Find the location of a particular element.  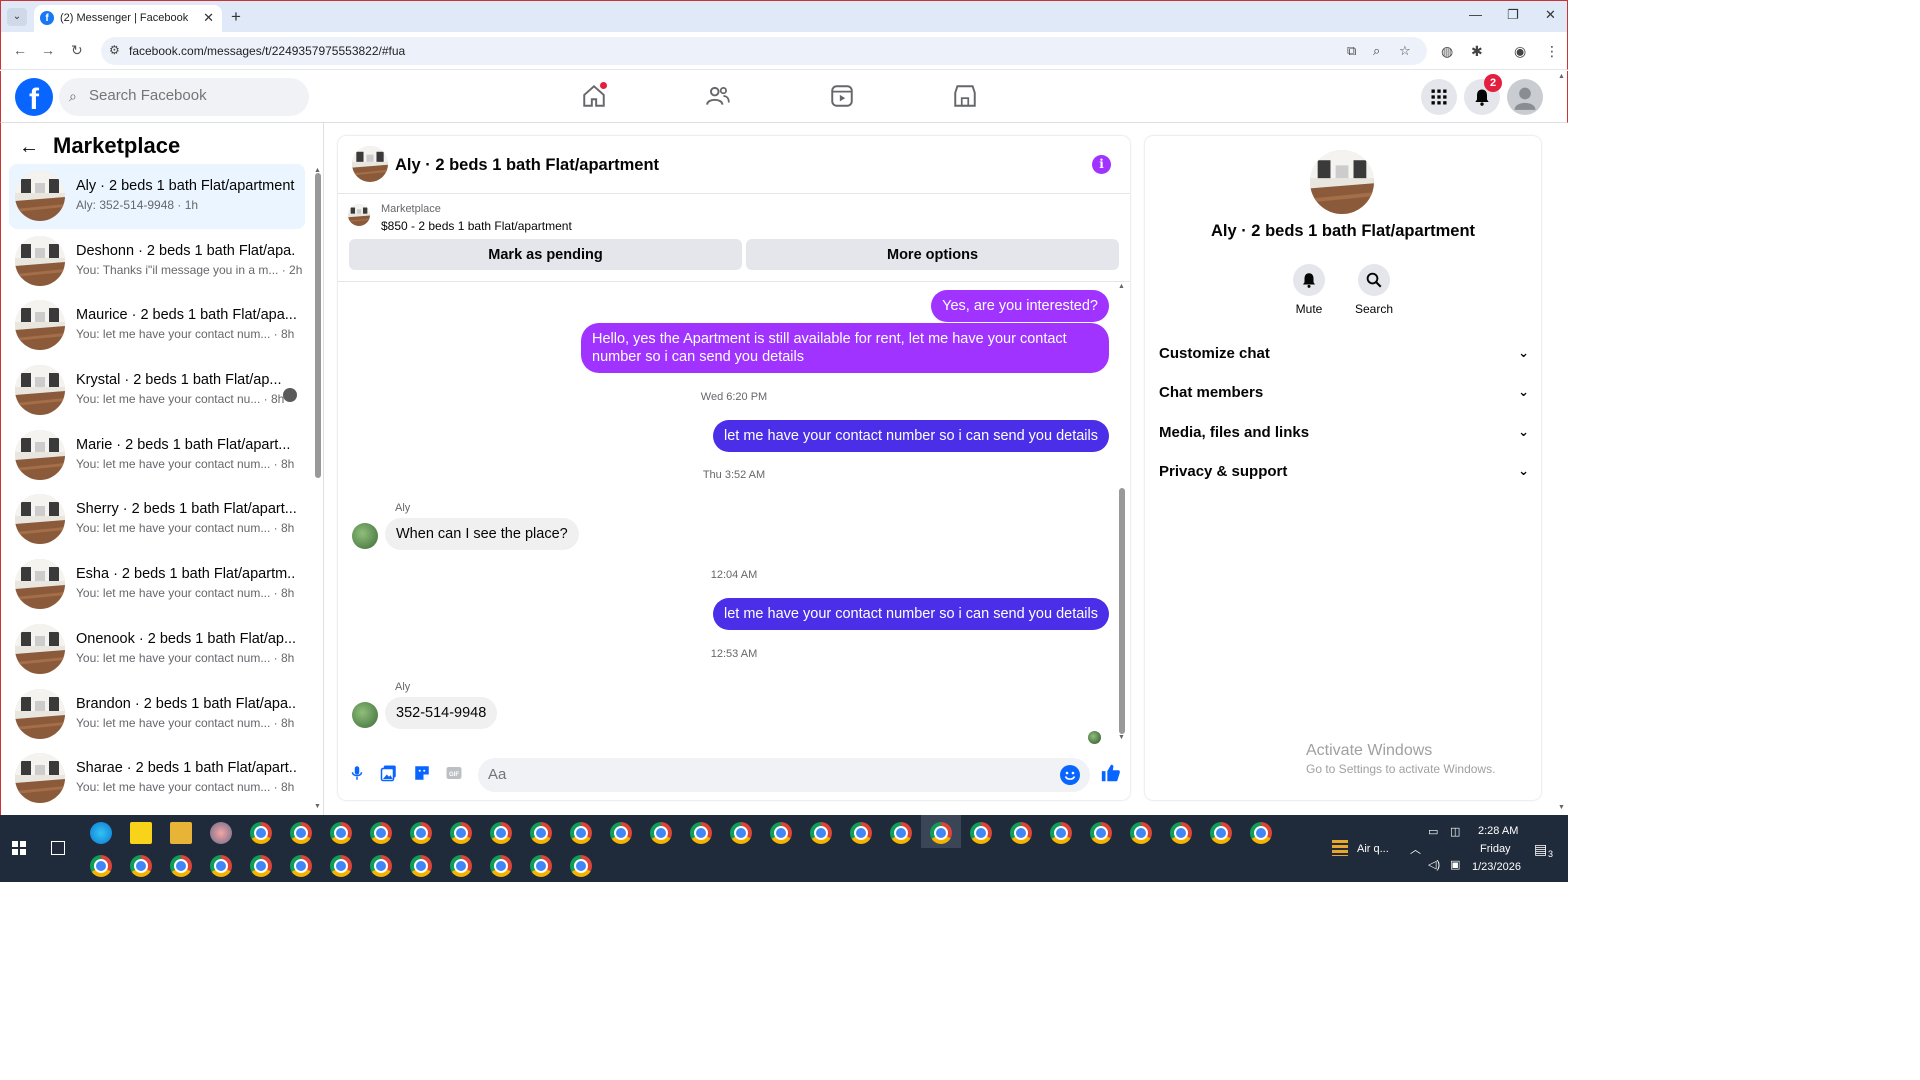

more-options-button: More options is located at coordinates (932, 254).